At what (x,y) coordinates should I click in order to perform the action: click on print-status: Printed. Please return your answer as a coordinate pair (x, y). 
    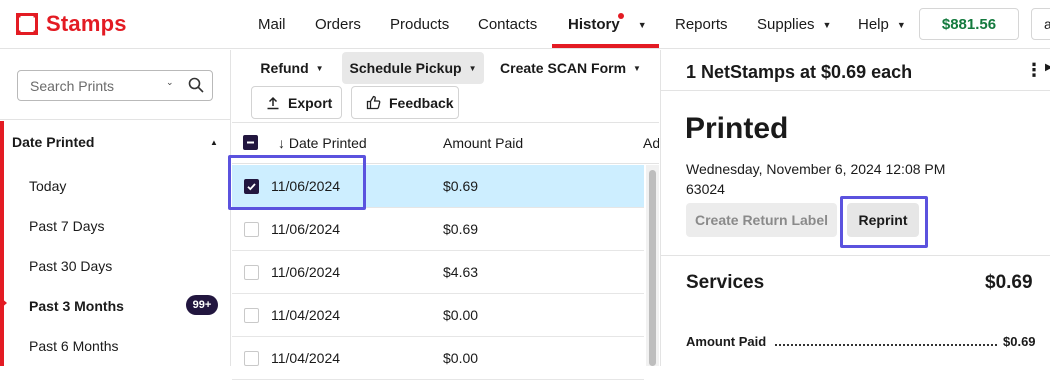
    Looking at the image, I should click on (737, 128).